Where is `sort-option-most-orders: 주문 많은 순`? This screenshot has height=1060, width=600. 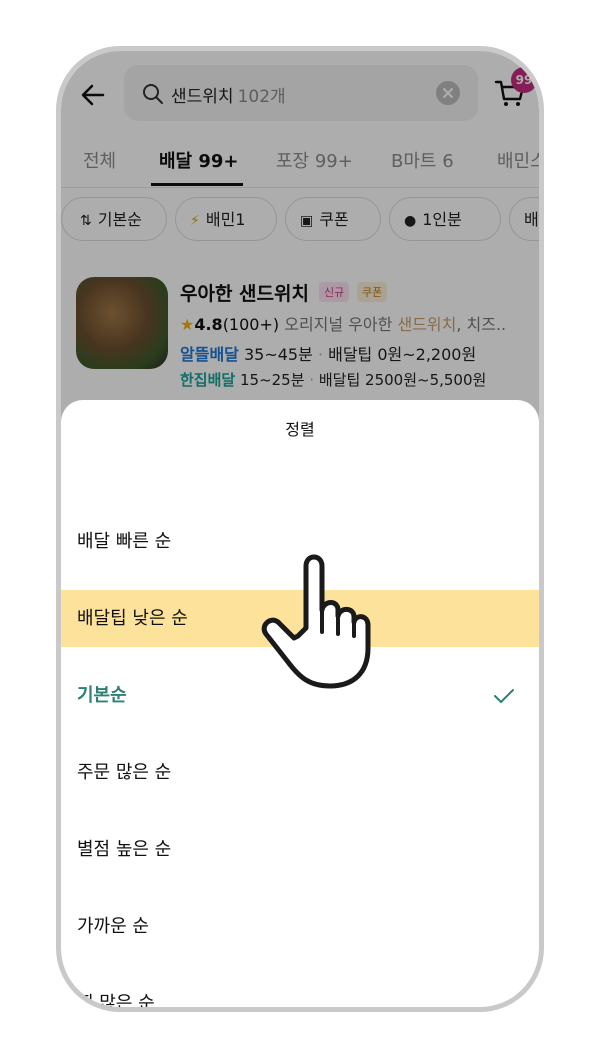
sort-option-most-orders: 주문 많은 순 is located at coordinates (300, 772).